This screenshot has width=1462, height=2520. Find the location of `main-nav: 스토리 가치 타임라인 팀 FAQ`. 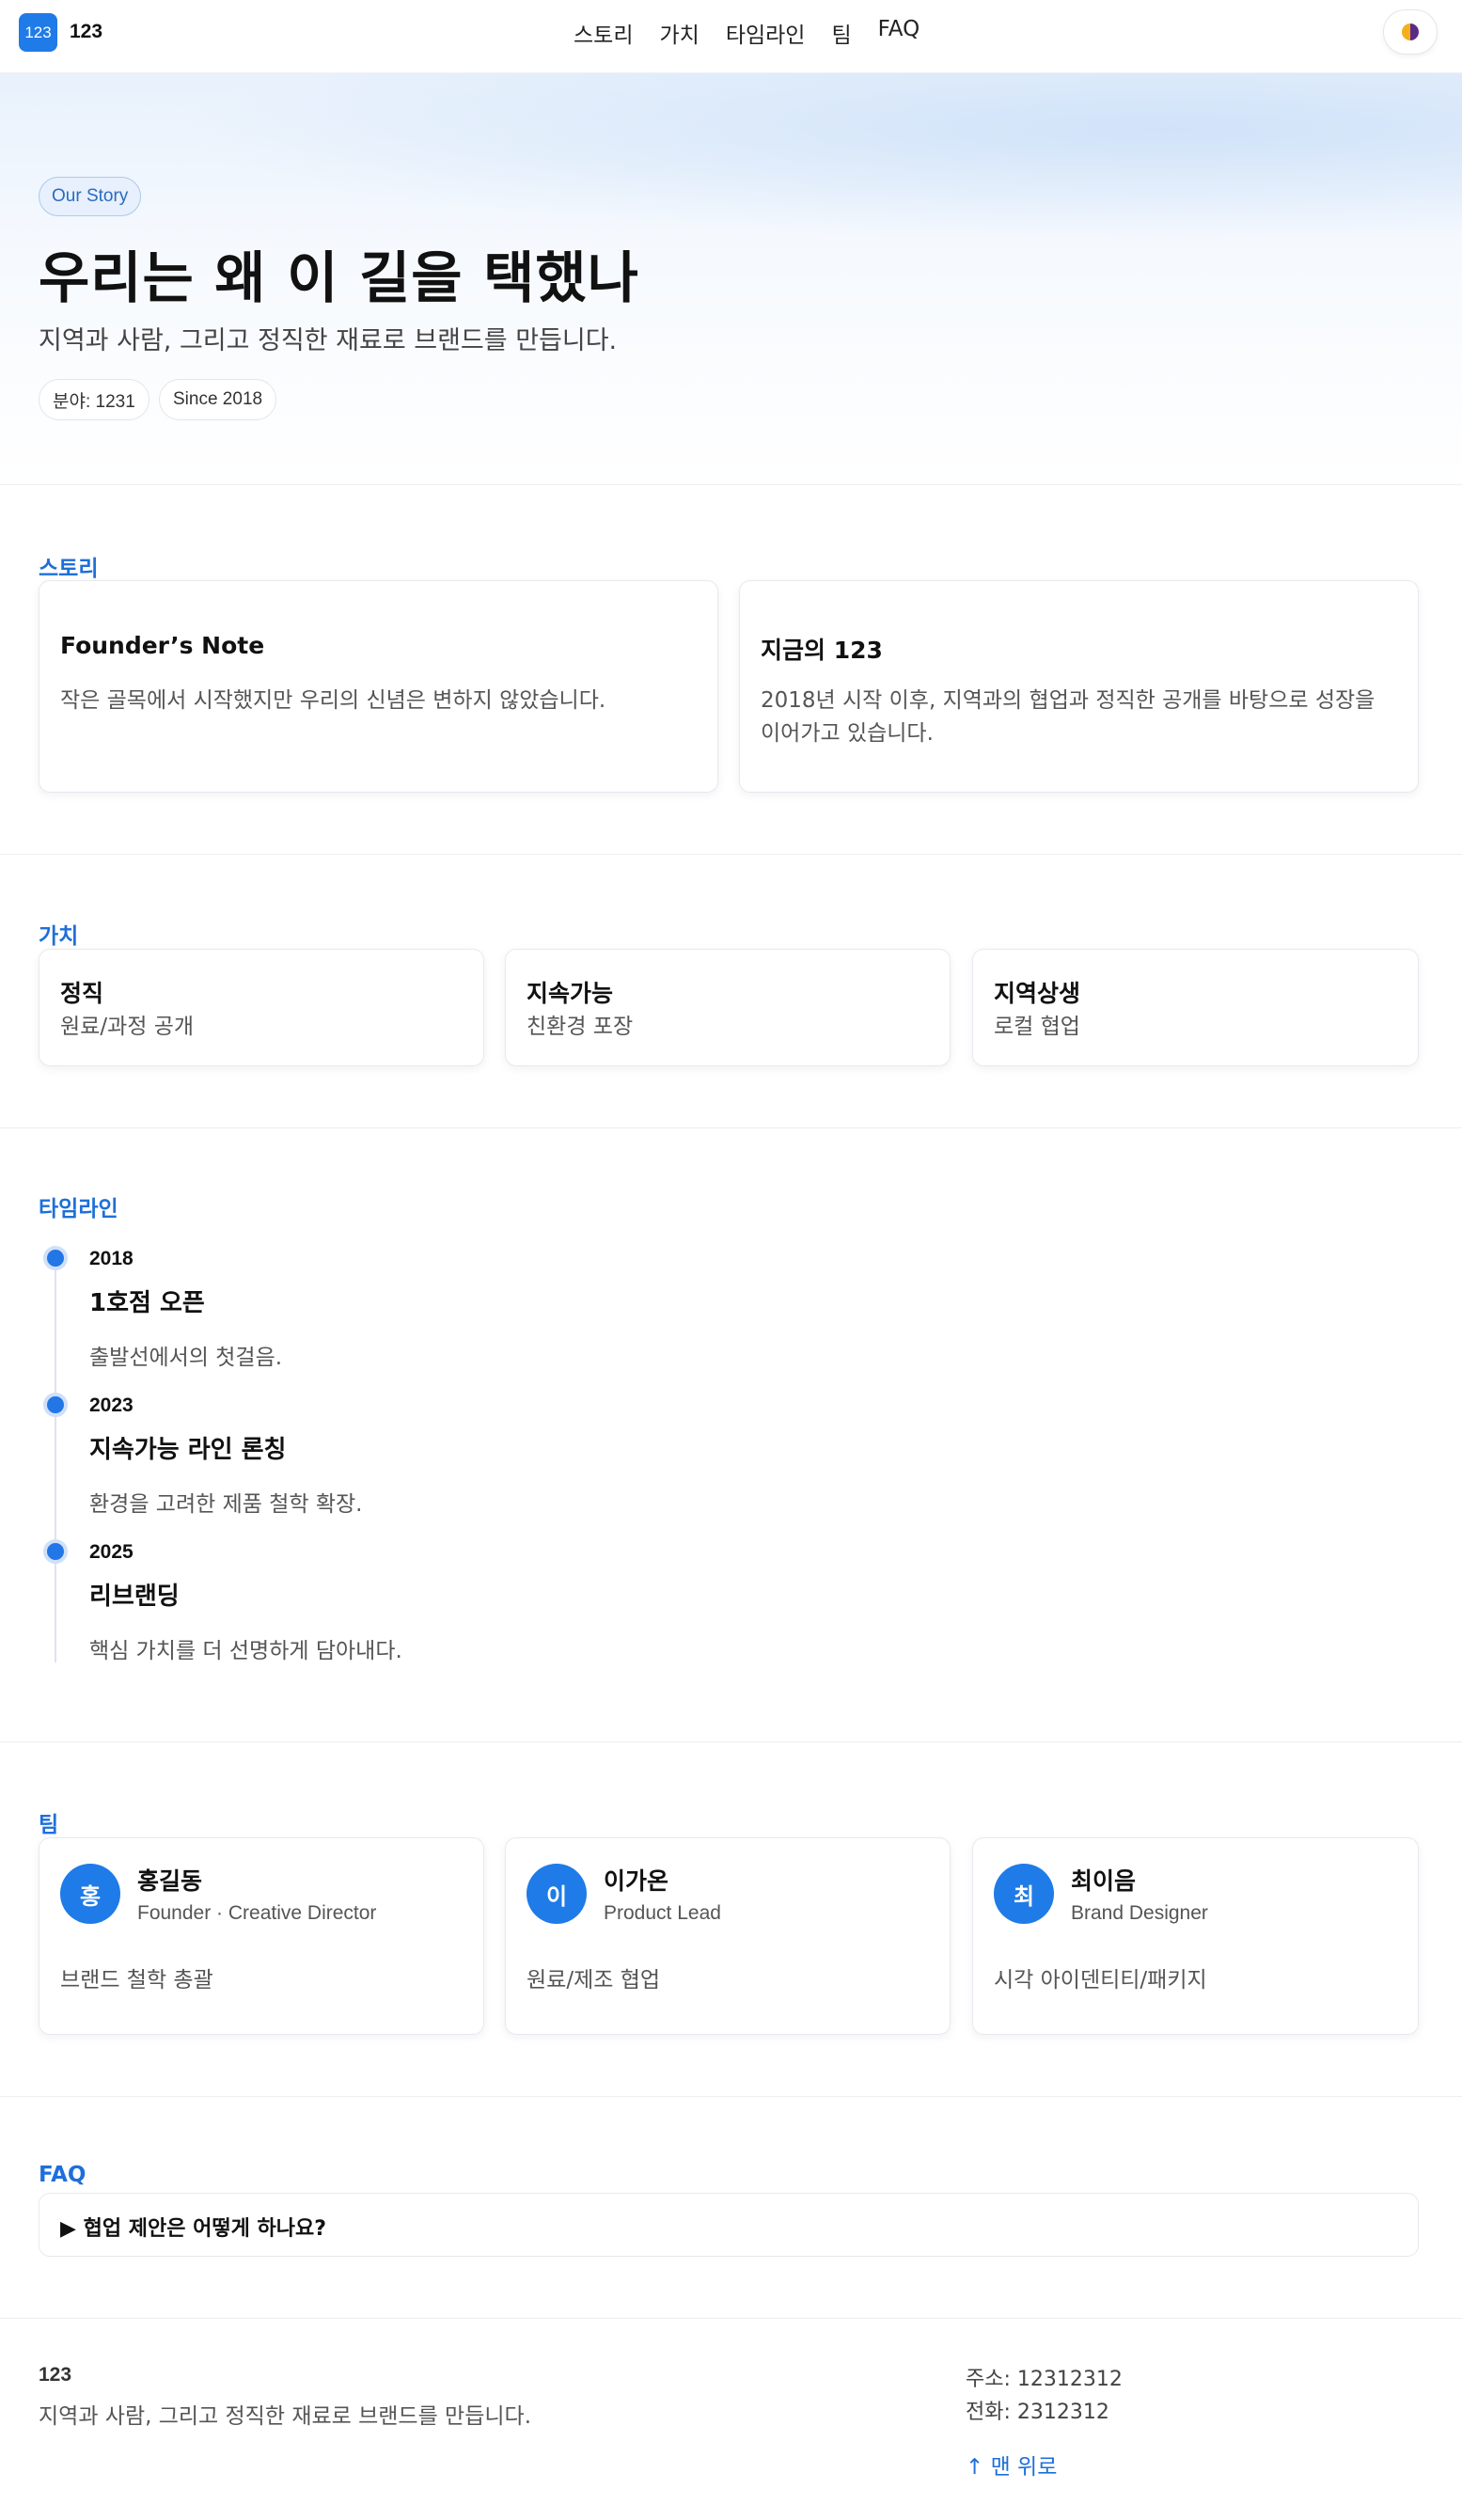

main-nav: 스토리 가치 타임라인 팀 FAQ is located at coordinates (747, 33).